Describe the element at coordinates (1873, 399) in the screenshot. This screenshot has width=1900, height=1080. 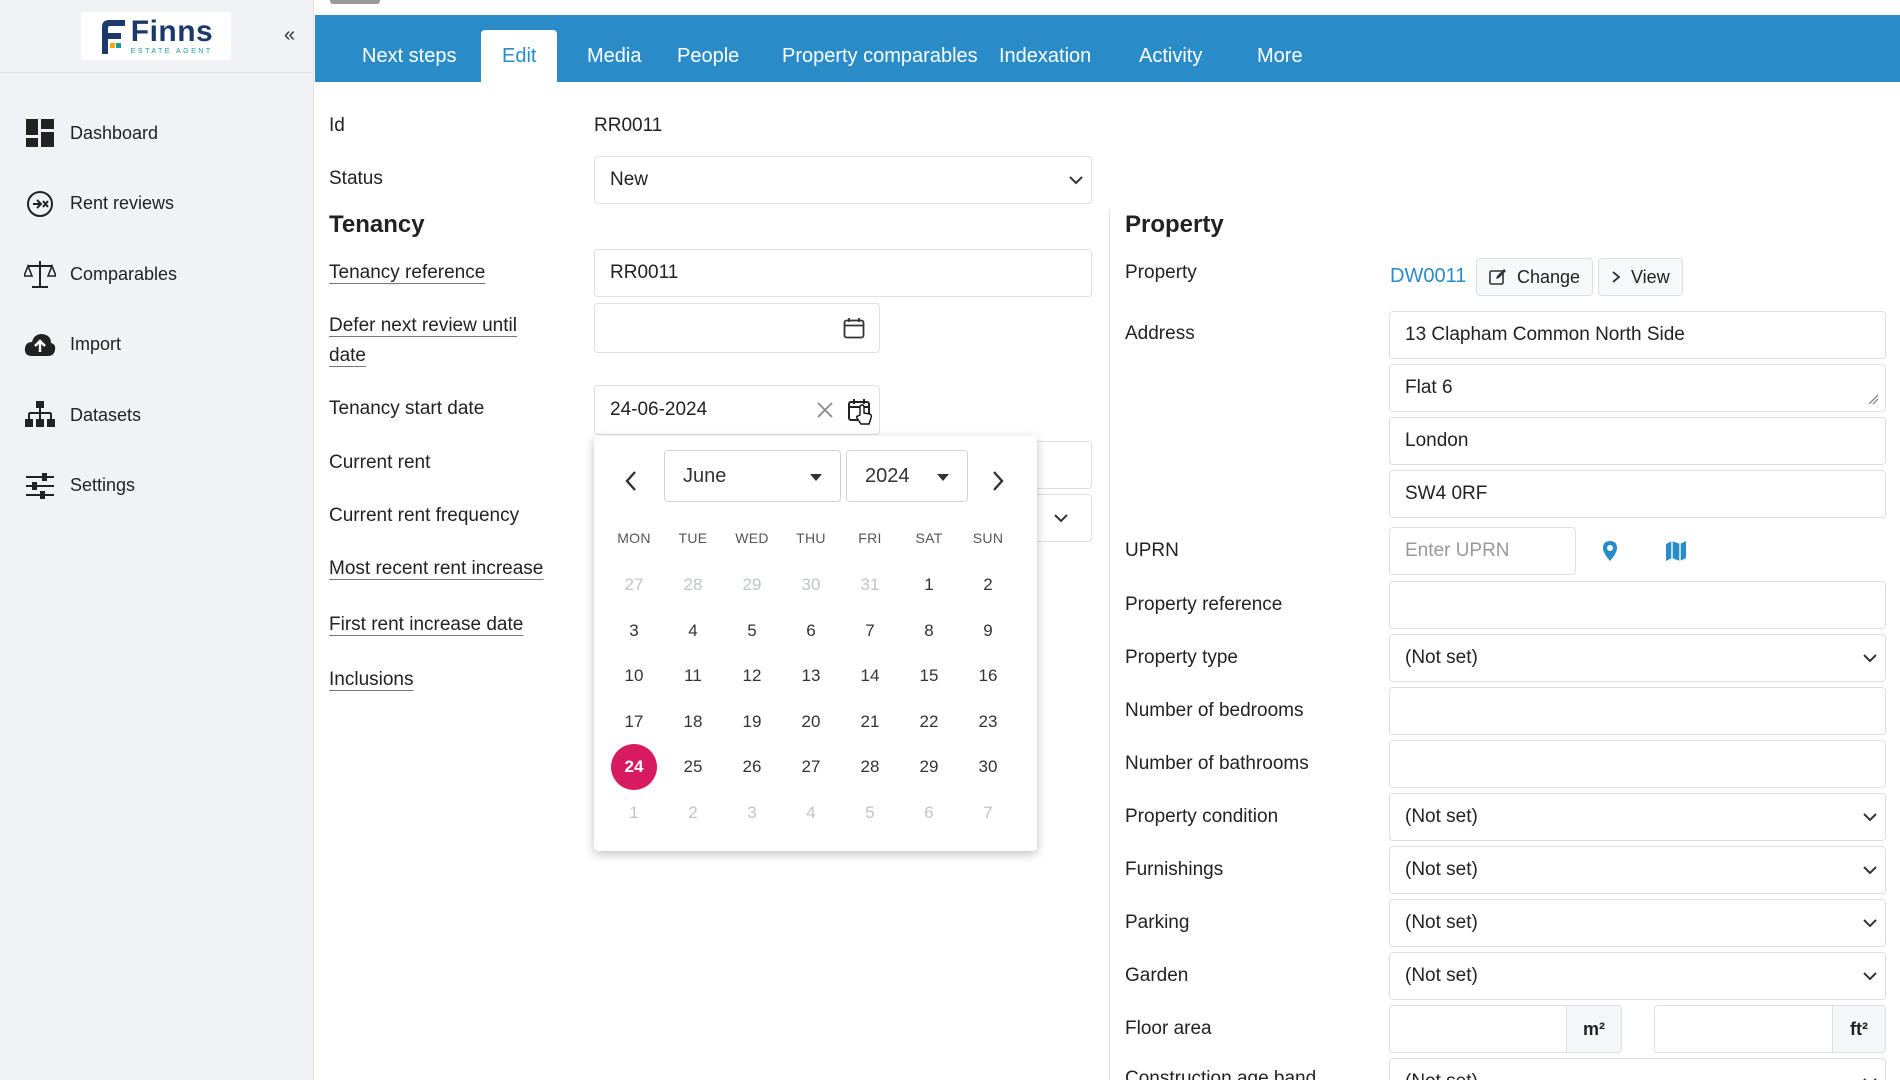
I see `resize-handle-icon` at that location.